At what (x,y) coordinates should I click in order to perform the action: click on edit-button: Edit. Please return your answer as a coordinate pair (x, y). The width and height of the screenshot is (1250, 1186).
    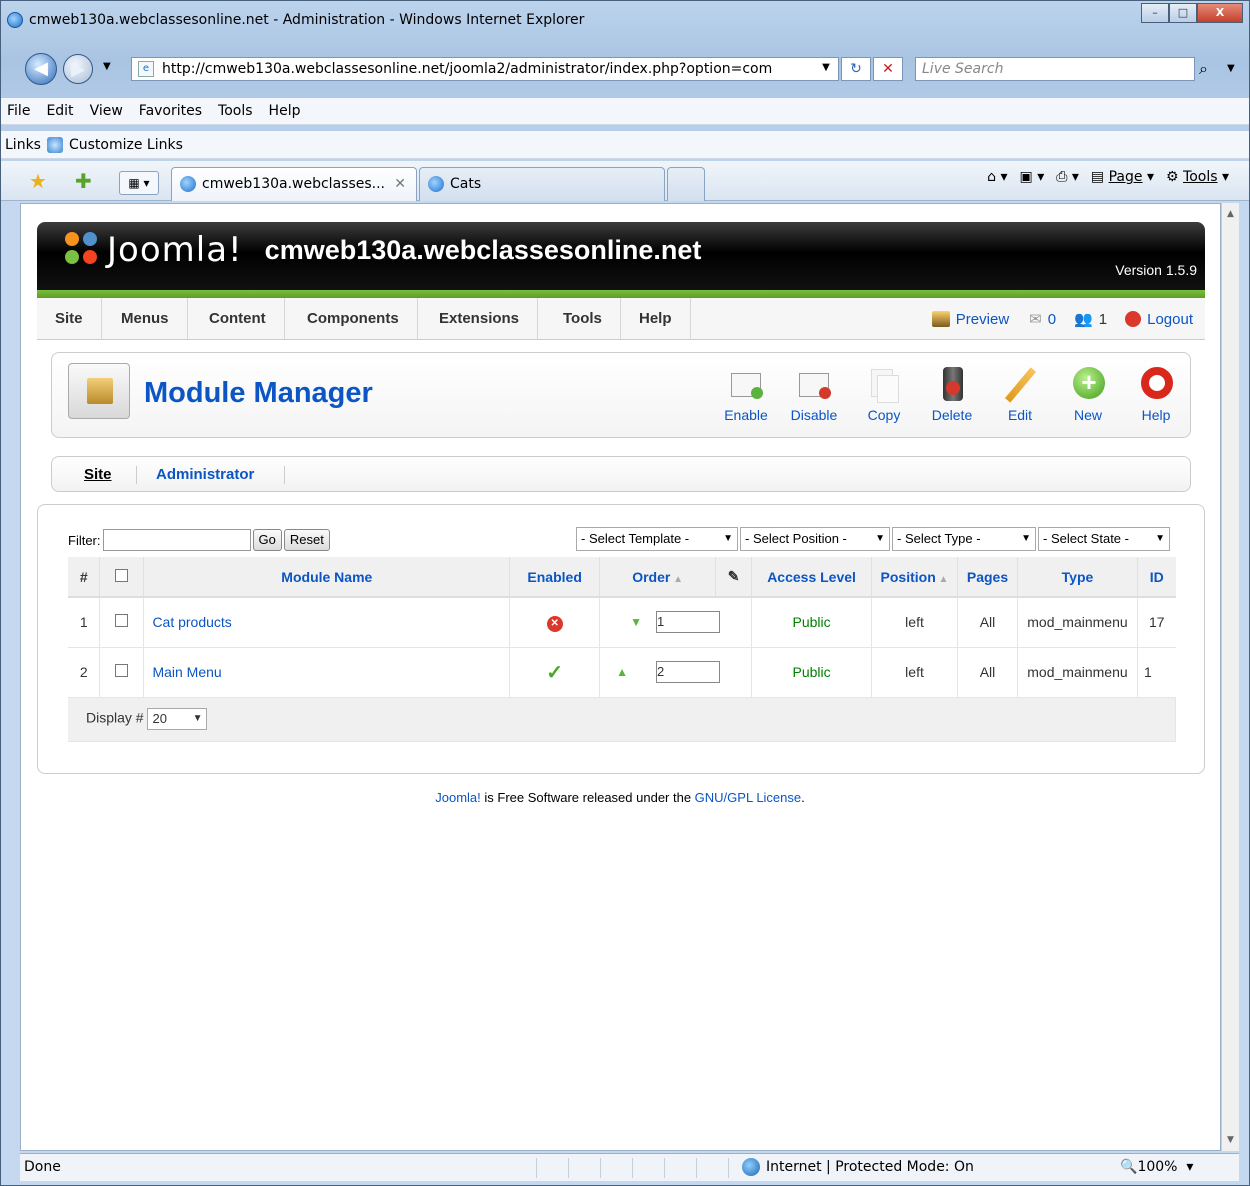
    Looking at the image, I should click on (1020, 394).